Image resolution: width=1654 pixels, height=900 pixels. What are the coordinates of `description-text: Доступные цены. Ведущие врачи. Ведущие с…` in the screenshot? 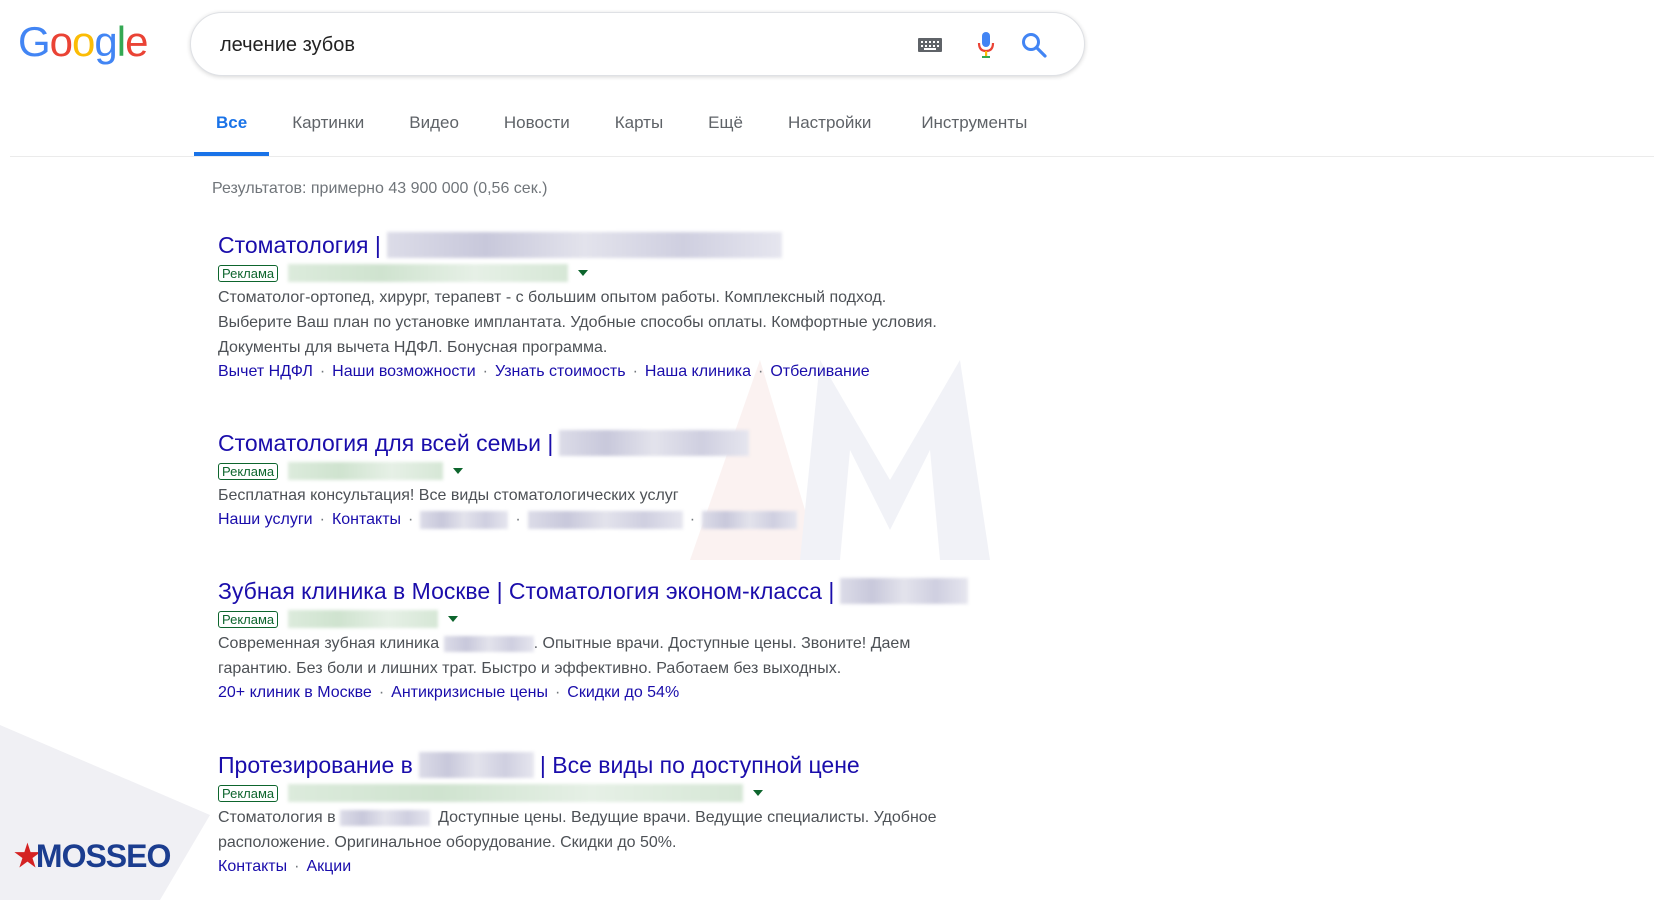 It's located at (687, 817).